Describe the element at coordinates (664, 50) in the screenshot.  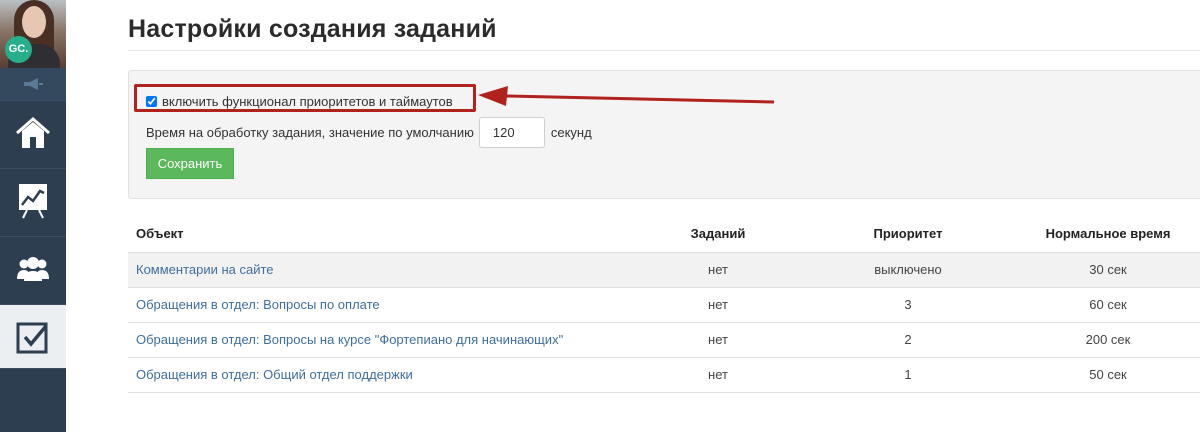
I see `title-divider` at that location.